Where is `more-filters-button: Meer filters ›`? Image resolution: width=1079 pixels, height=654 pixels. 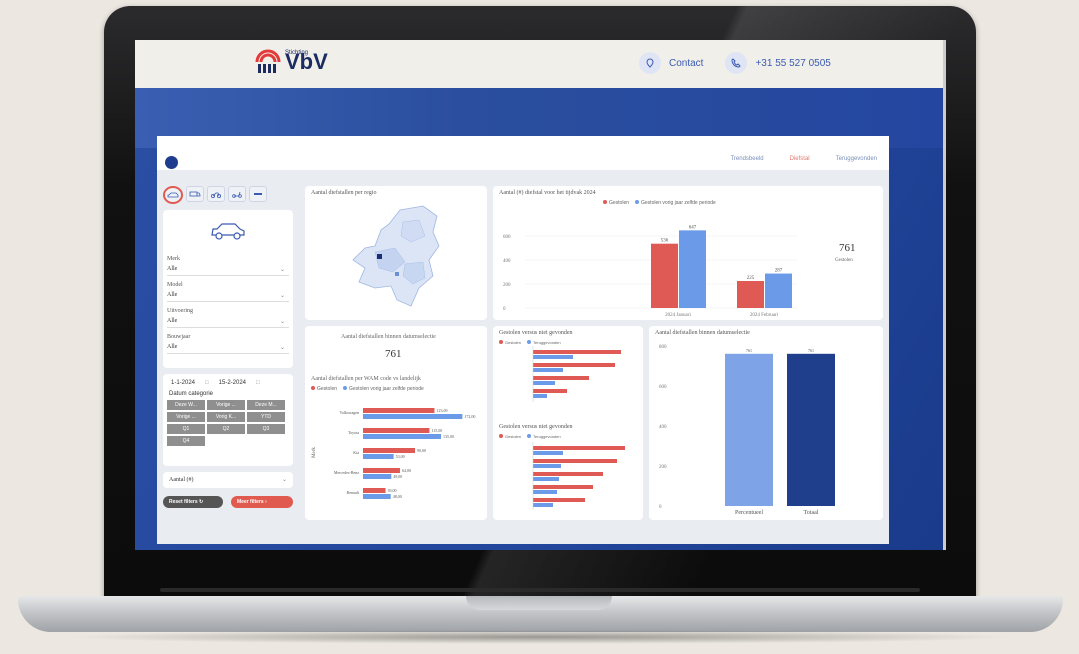
more-filters-button: Meer filters › is located at coordinates (262, 502).